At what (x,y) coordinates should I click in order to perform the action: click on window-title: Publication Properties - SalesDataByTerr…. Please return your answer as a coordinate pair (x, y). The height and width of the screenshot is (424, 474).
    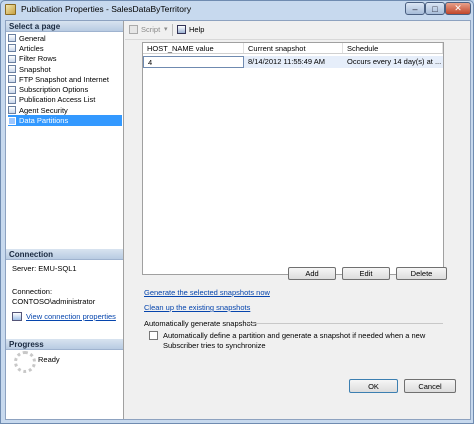
    Looking at the image, I should click on (106, 9).